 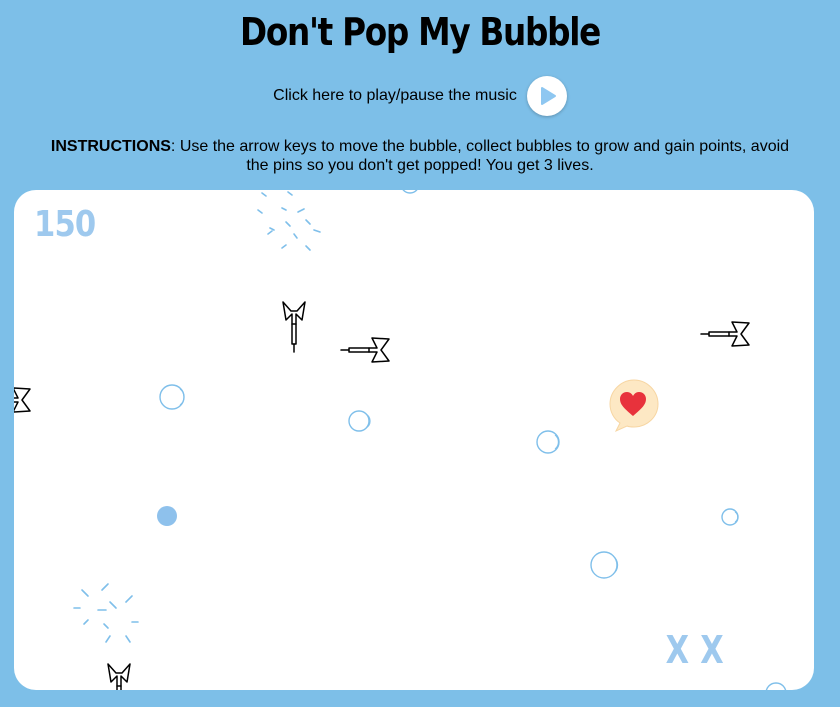 I want to click on play-pause-button, so click(x=546, y=96).